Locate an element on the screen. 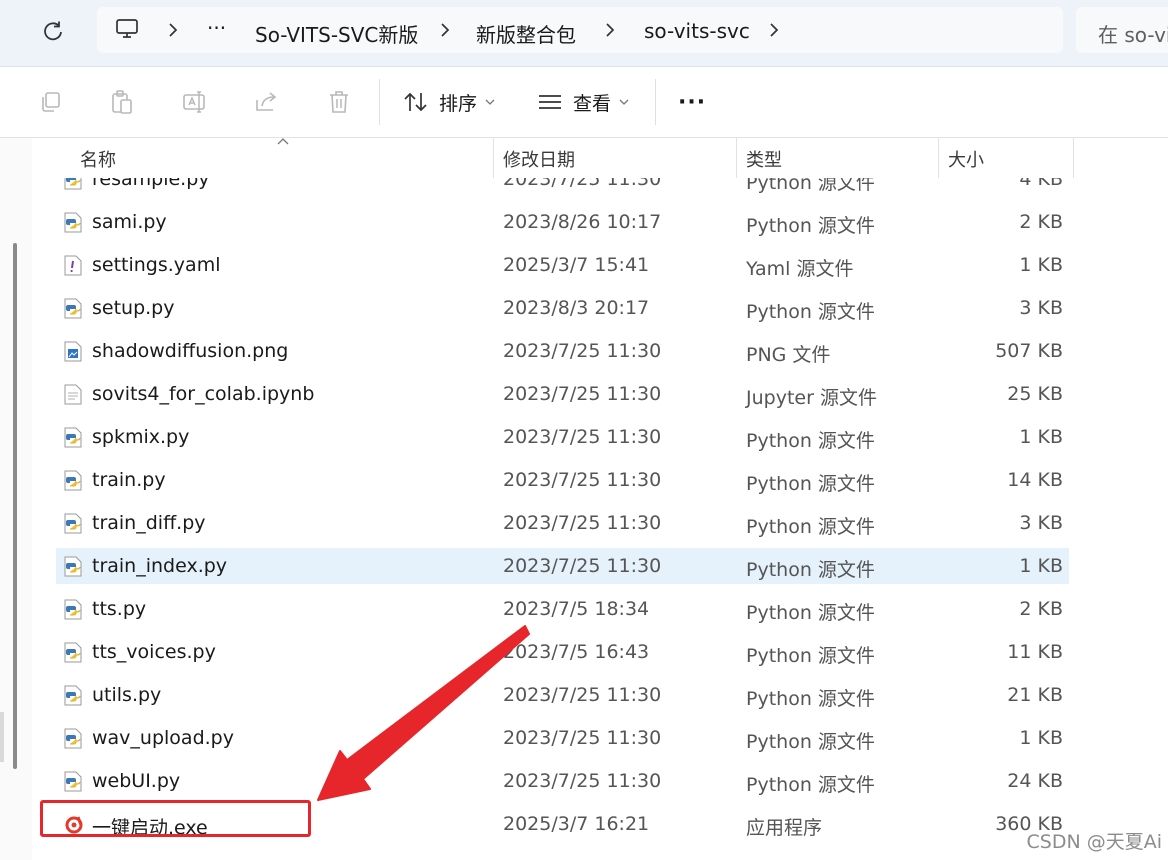 Image resolution: width=1168 pixels, height=860 pixels. file-row: utils.py 2023/7/25 11:30 Python 源文件 21 KB is located at coordinates (562, 695).